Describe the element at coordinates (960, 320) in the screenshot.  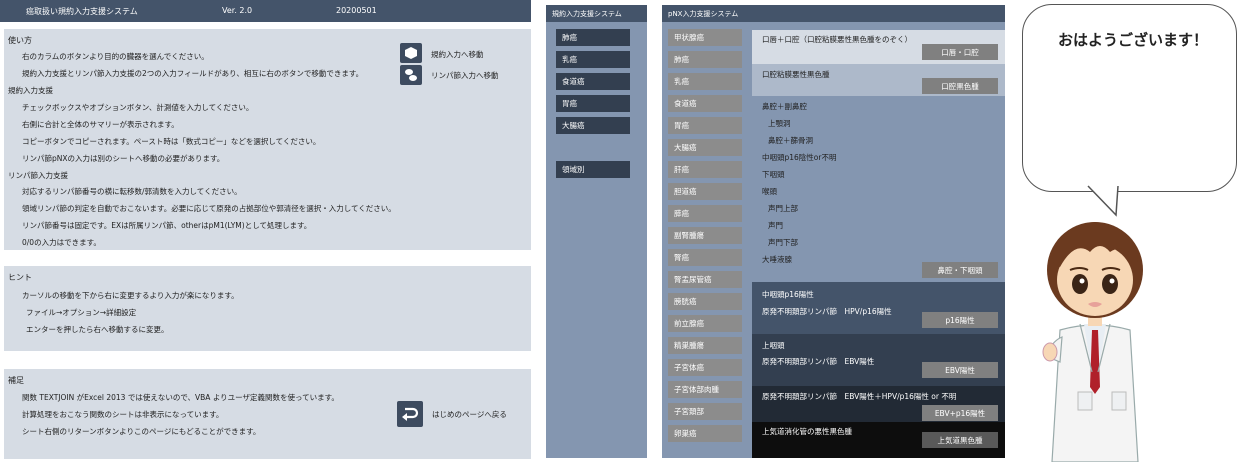
I see `p16-button: p16陽性` at that location.